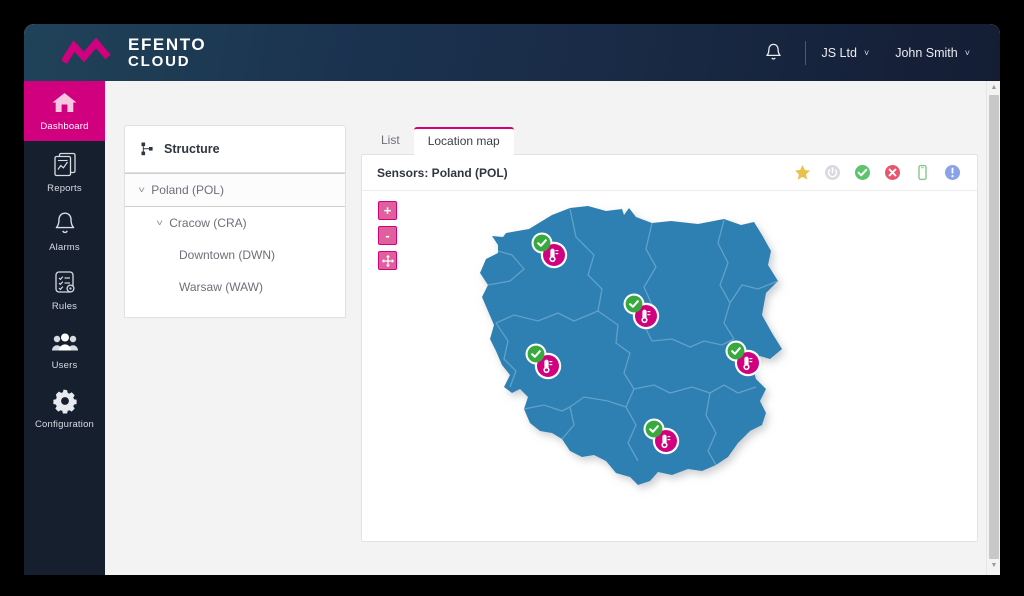 The width and height of the screenshot is (1024, 596). What do you see at coordinates (669, 140) in the screenshot?
I see `panel-tabs: List Location map` at bounding box center [669, 140].